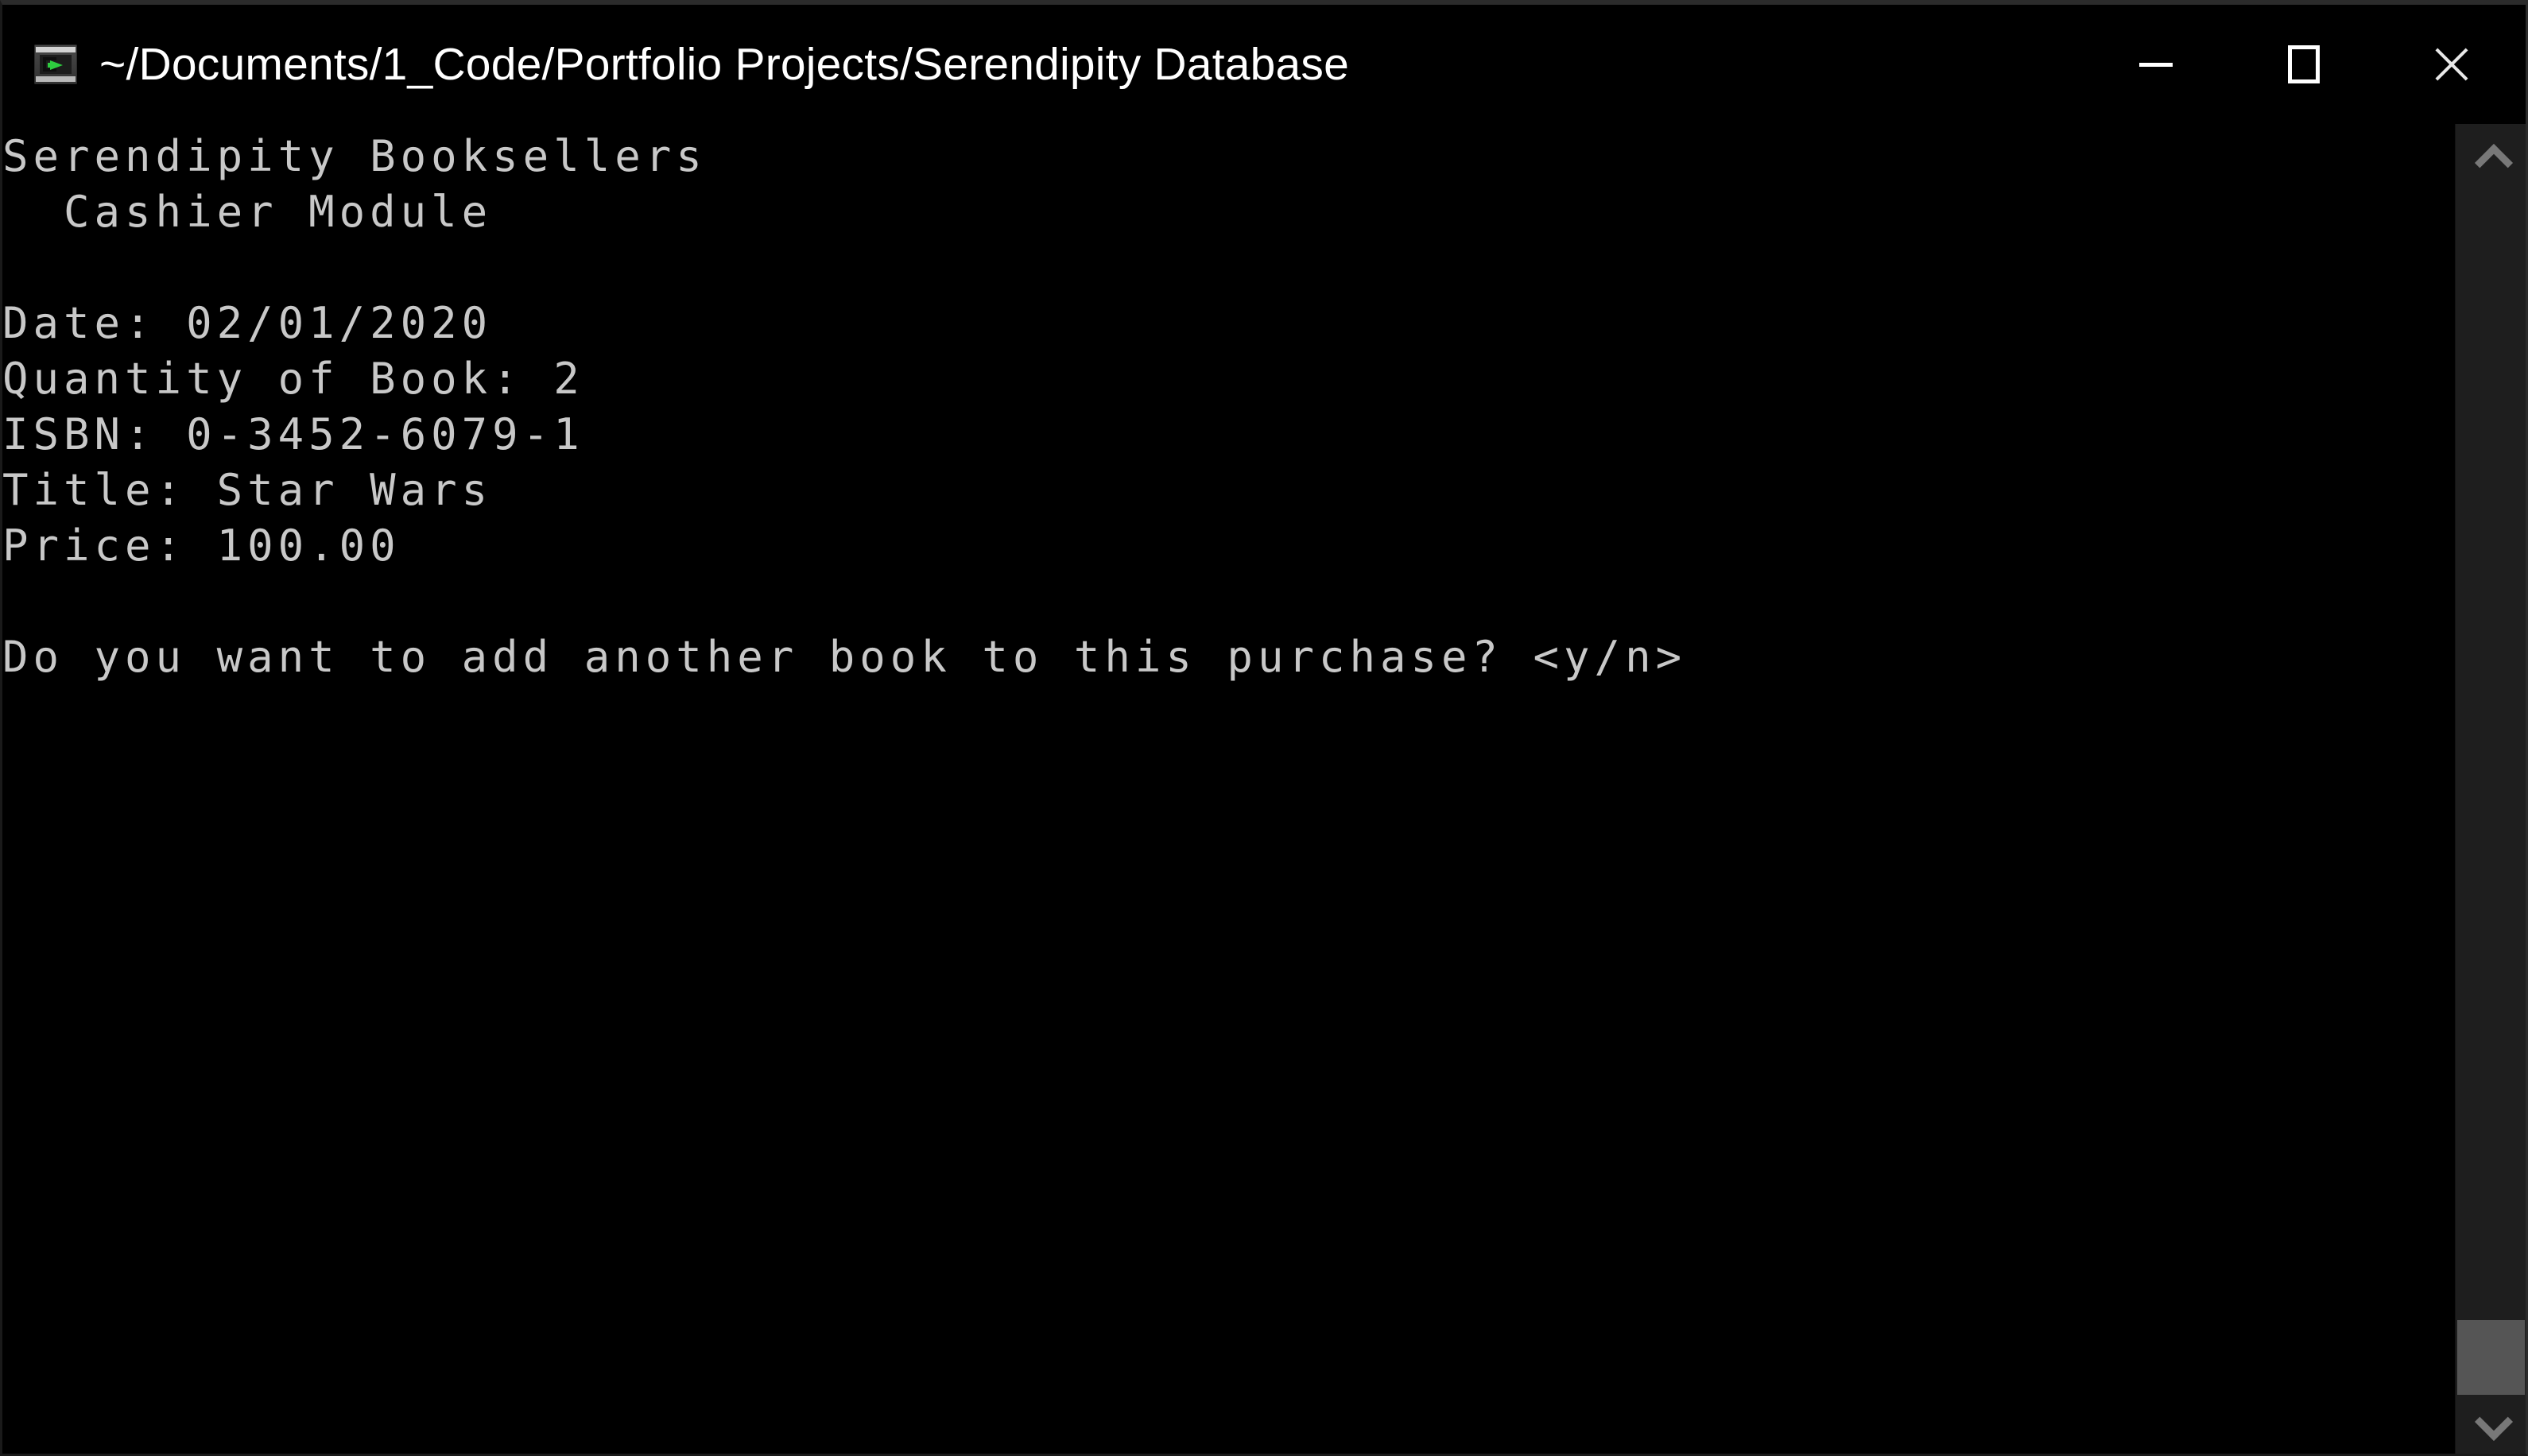 The height and width of the screenshot is (1456, 2528). What do you see at coordinates (56, 49) in the screenshot?
I see `console-icon-top-bar` at bounding box center [56, 49].